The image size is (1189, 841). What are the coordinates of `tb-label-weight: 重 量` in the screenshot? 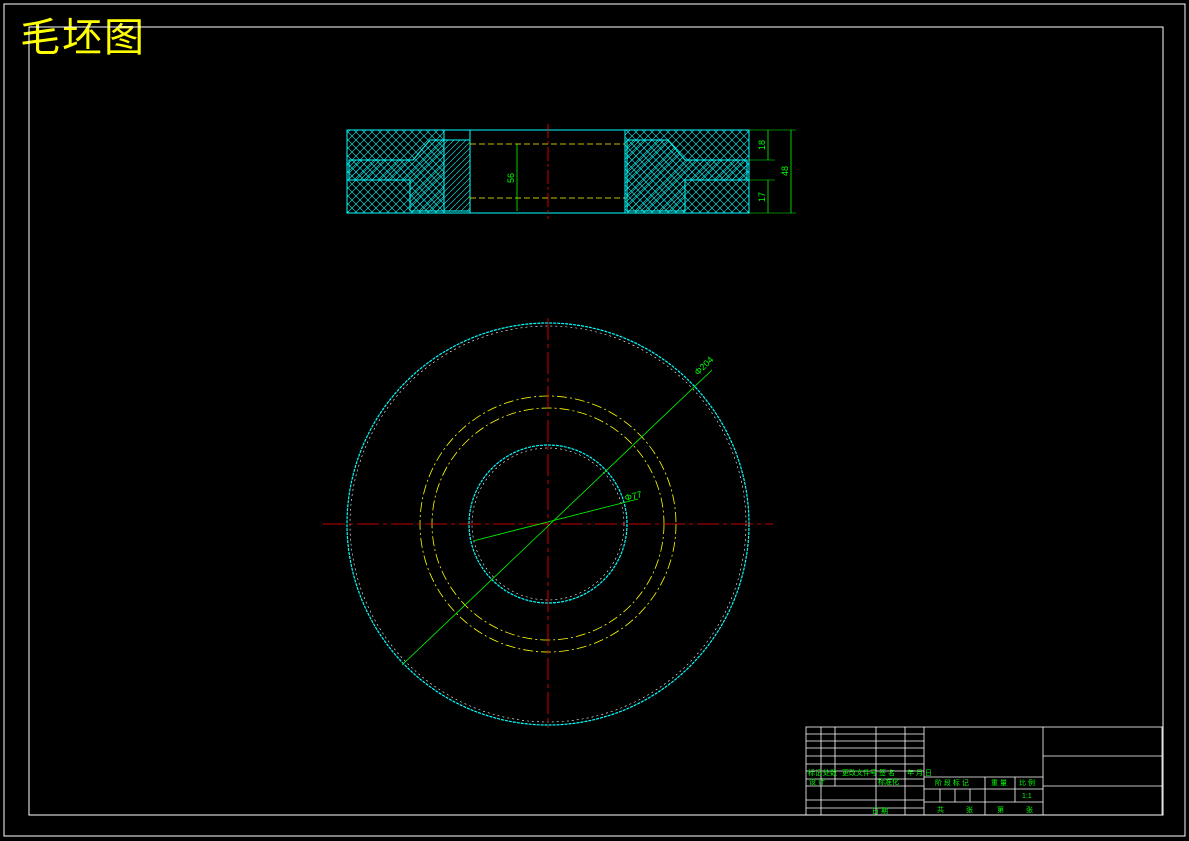 It's located at (999, 783).